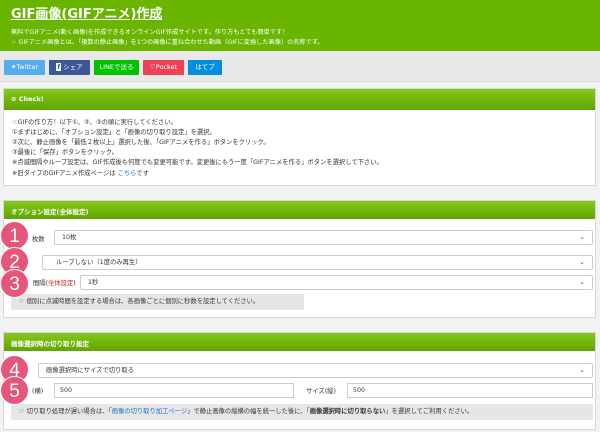 The width and height of the screenshot is (600, 432). I want to click on count-select-value: 10枚, so click(69, 237).